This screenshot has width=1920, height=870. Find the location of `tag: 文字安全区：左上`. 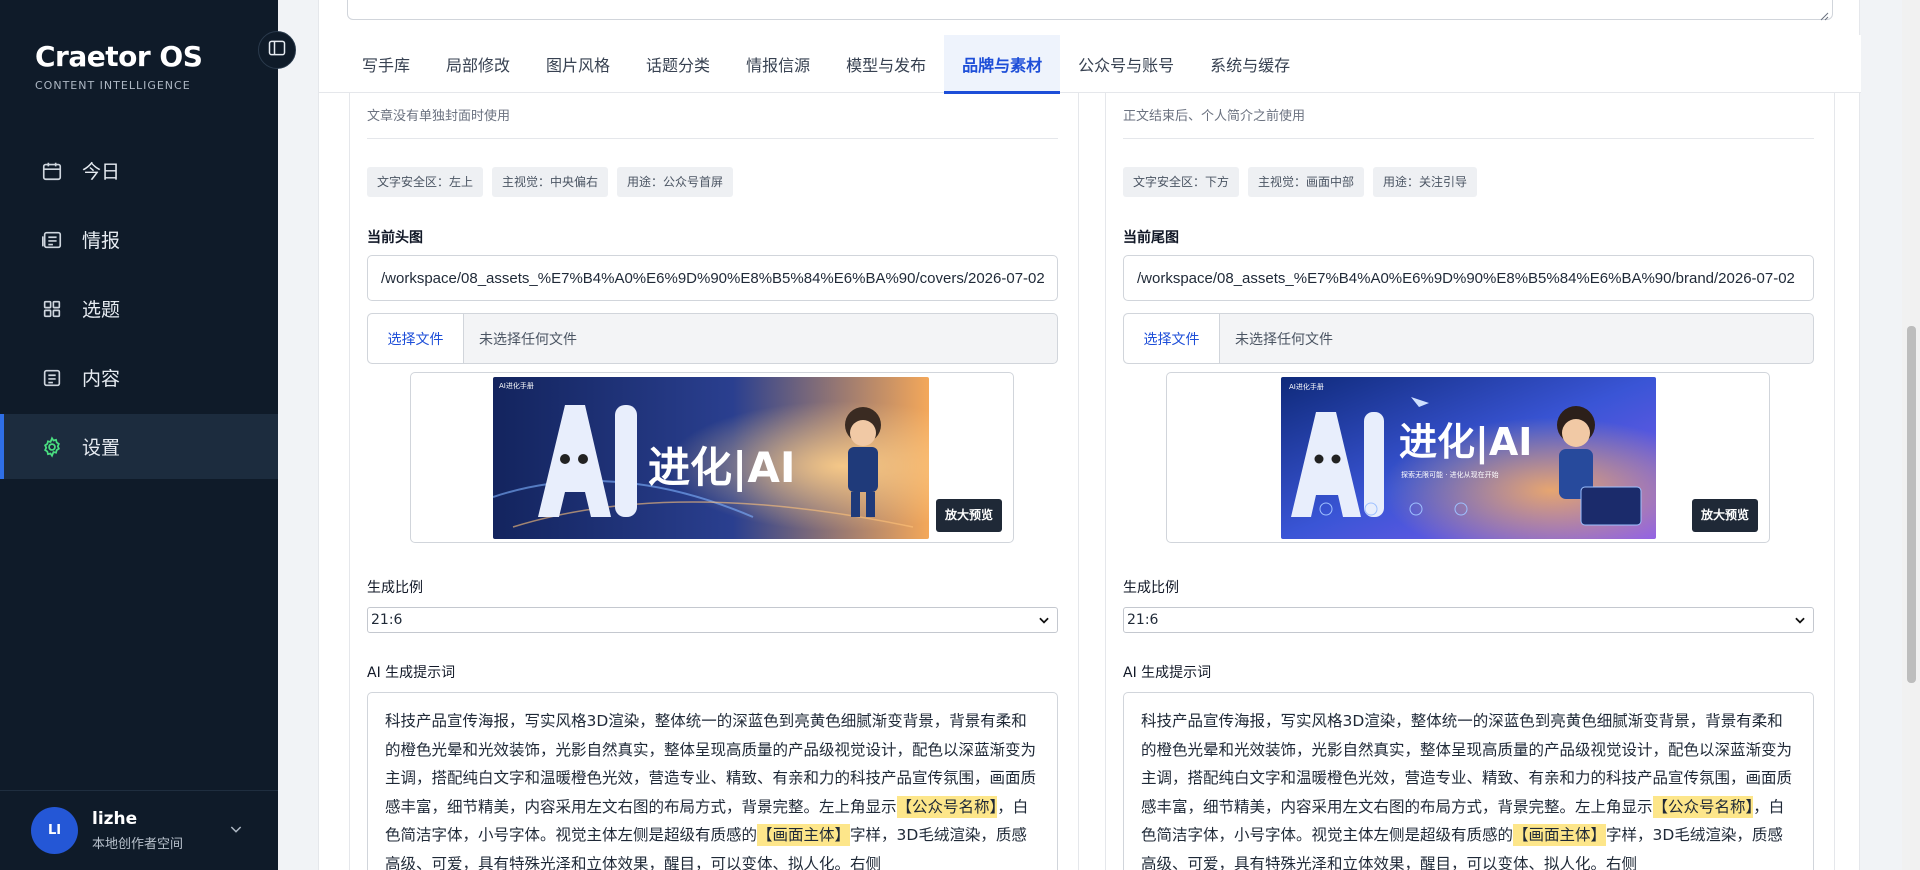

tag: 文字安全区：左上 is located at coordinates (425, 182).